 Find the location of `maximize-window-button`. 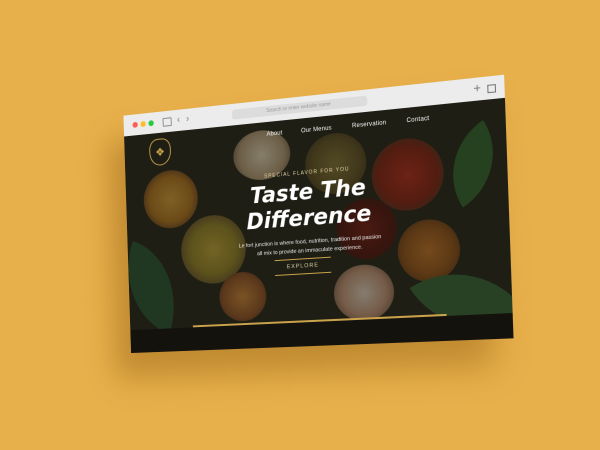

maximize-window-button is located at coordinates (151, 123).